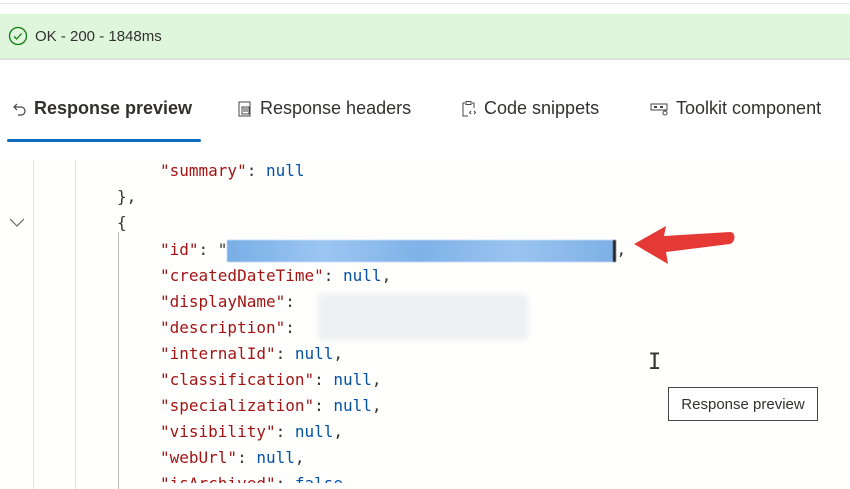 This screenshot has width=850, height=489. Describe the element at coordinates (122, 222) in the screenshot. I see `code-line: {` at that location.